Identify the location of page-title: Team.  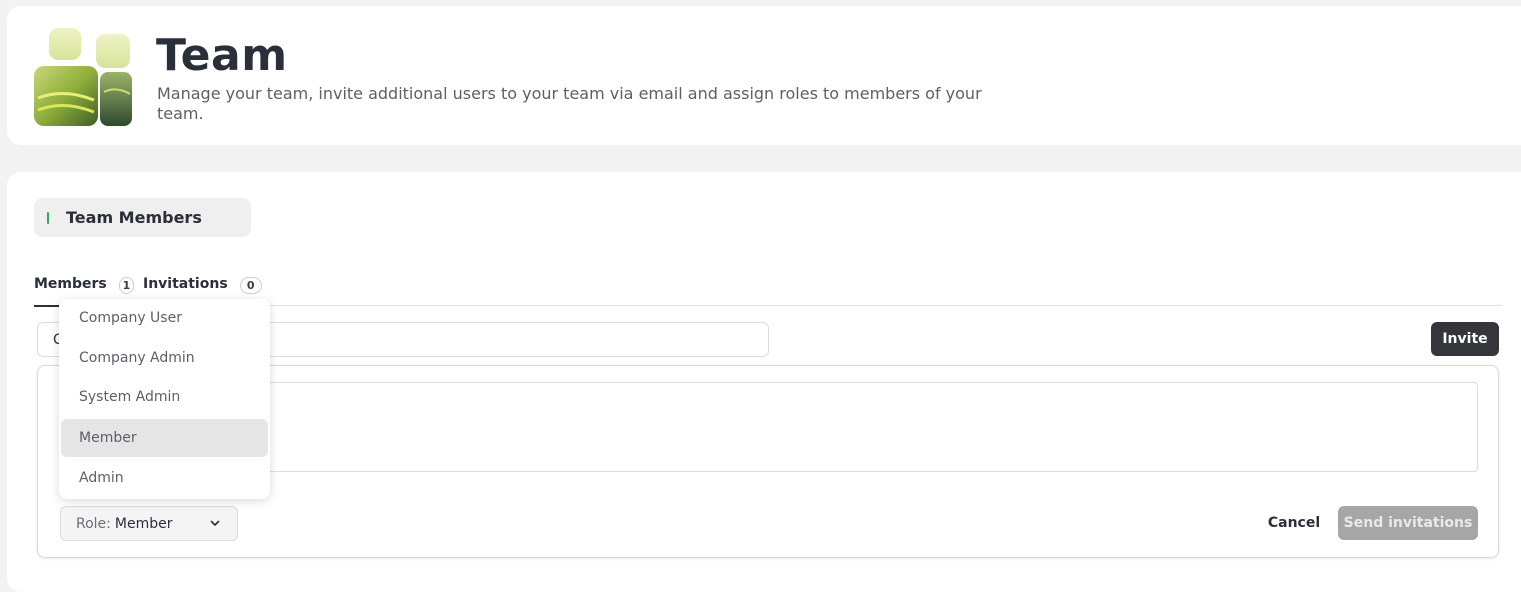
(222, 55).